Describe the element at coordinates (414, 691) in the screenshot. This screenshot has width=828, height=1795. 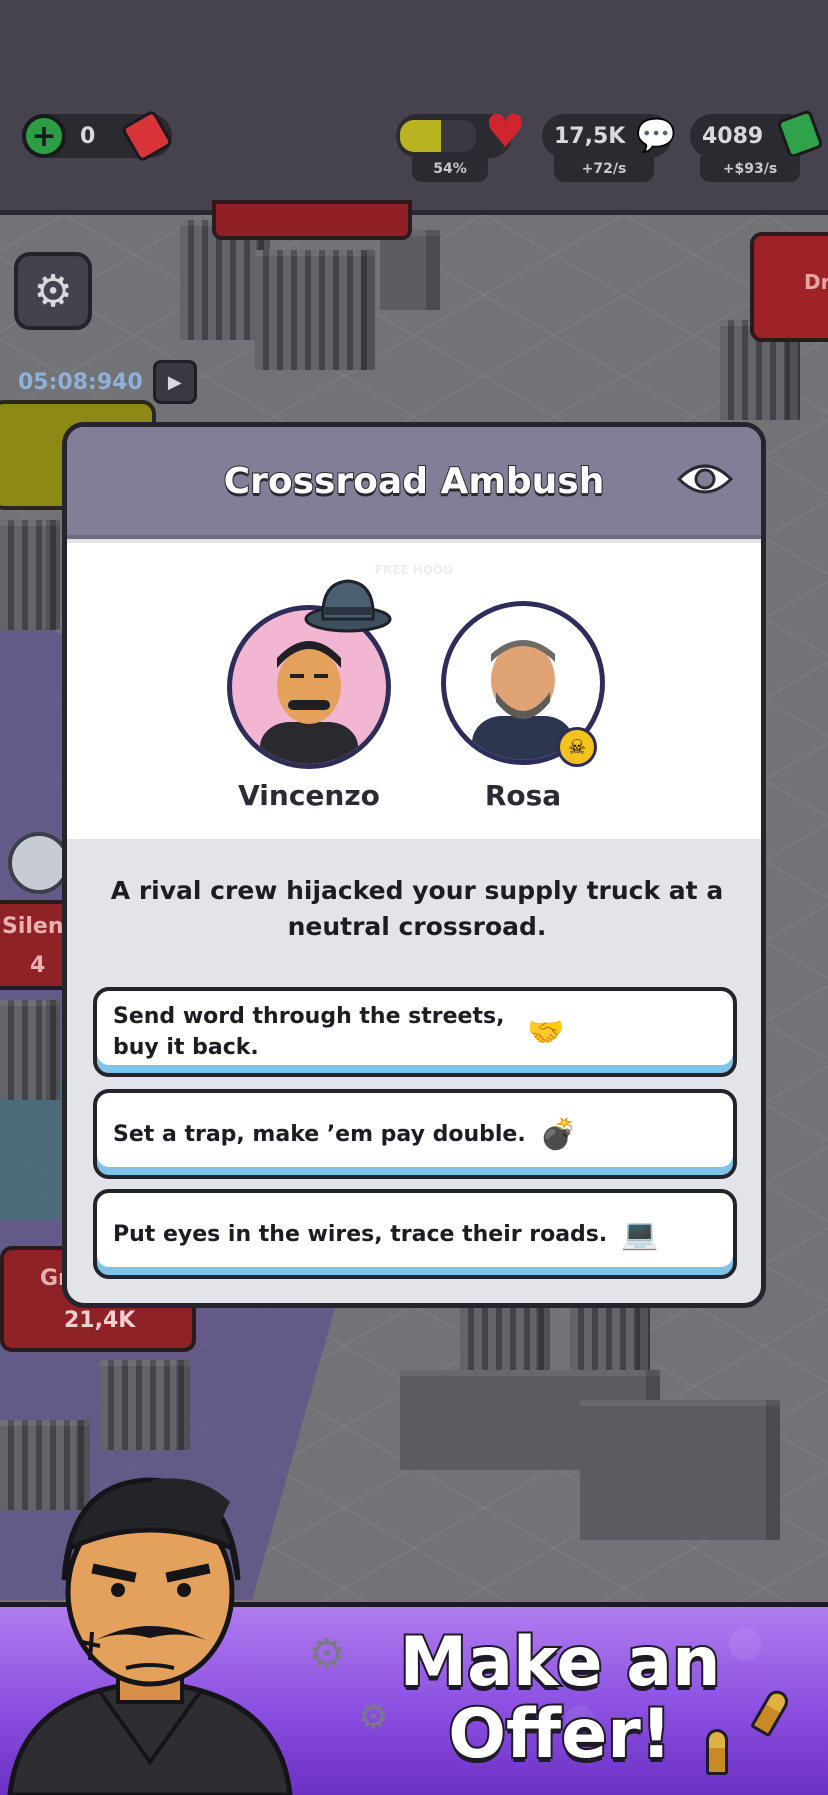
I see `characters-panel: FREE HOOD Vincenzo ☠ Rosa` at that location.